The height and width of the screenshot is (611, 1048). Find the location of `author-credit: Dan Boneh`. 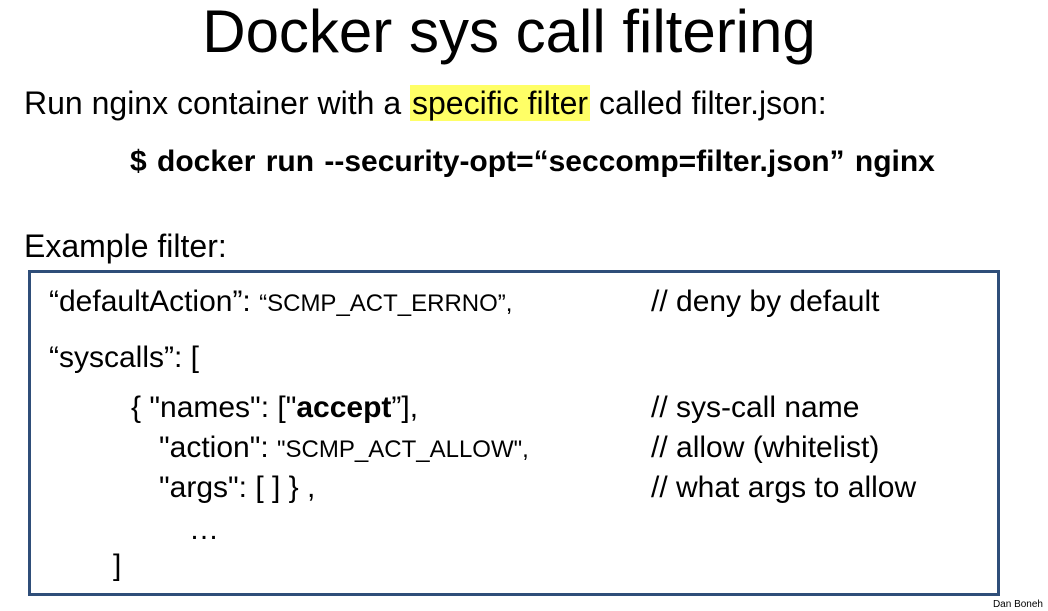

author-credit: Dan Boneh is located at coordinates (1017, 604).